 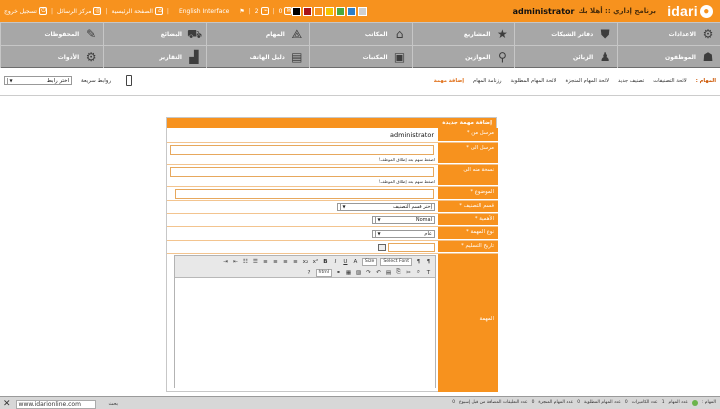 I want to click on help-icon: ?, so click(x=309, y=273).